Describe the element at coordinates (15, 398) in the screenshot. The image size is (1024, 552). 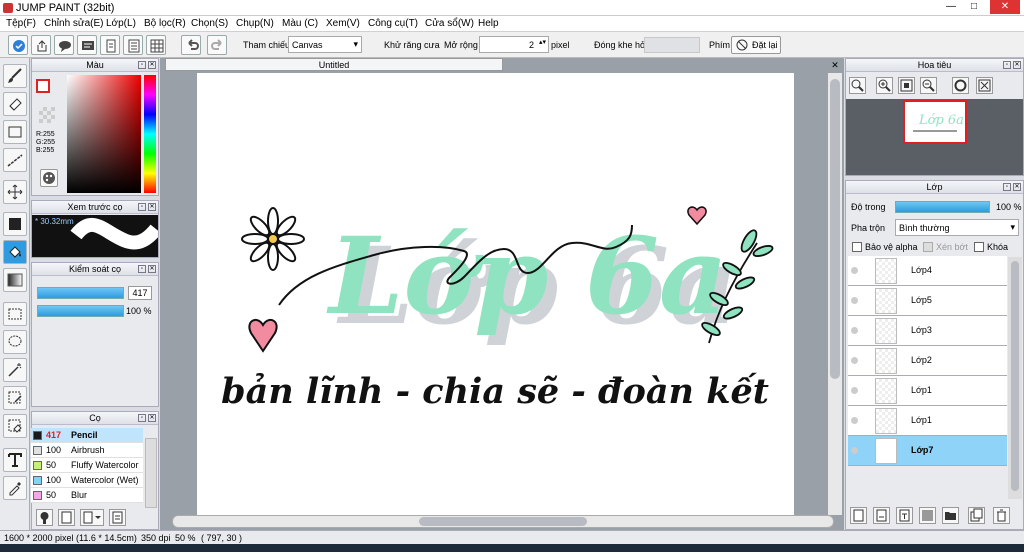
I see `select-pen-icon` at that location.